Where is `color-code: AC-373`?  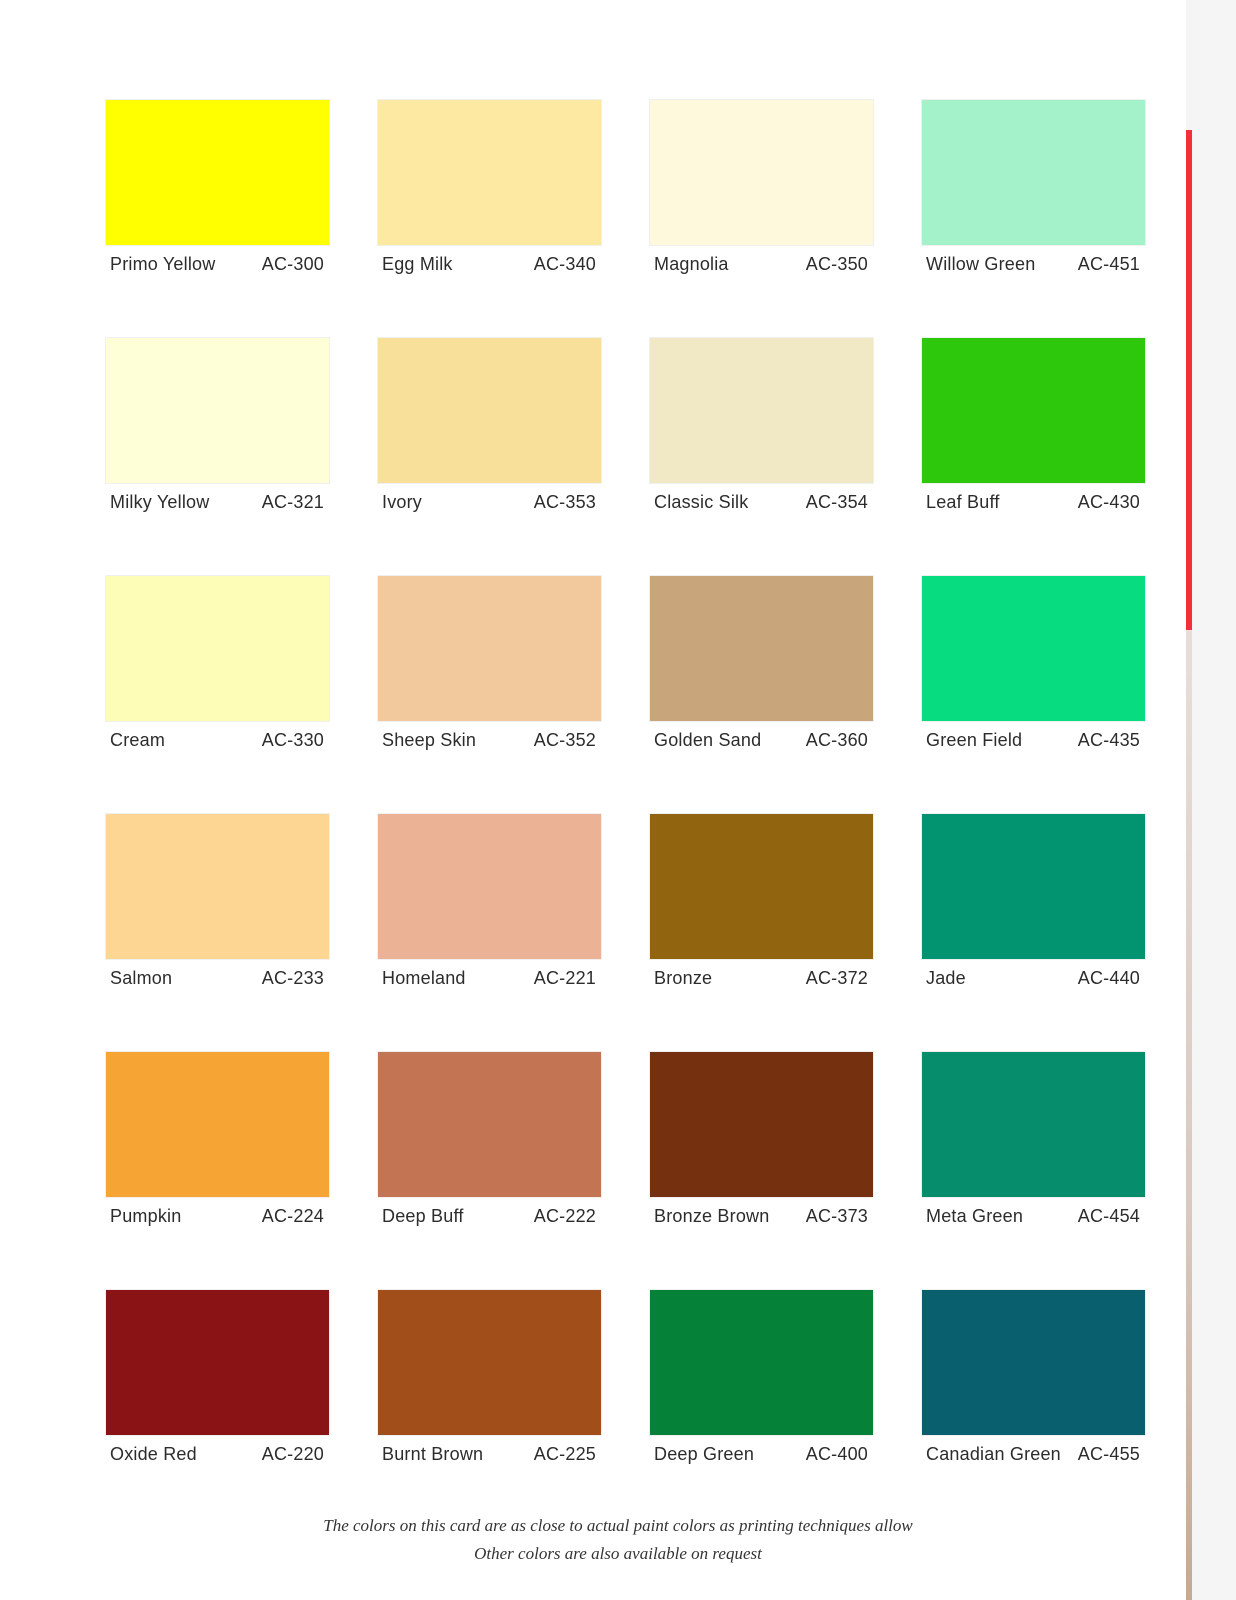 color-code: AC-373 is located at coordinates (836, 1216).